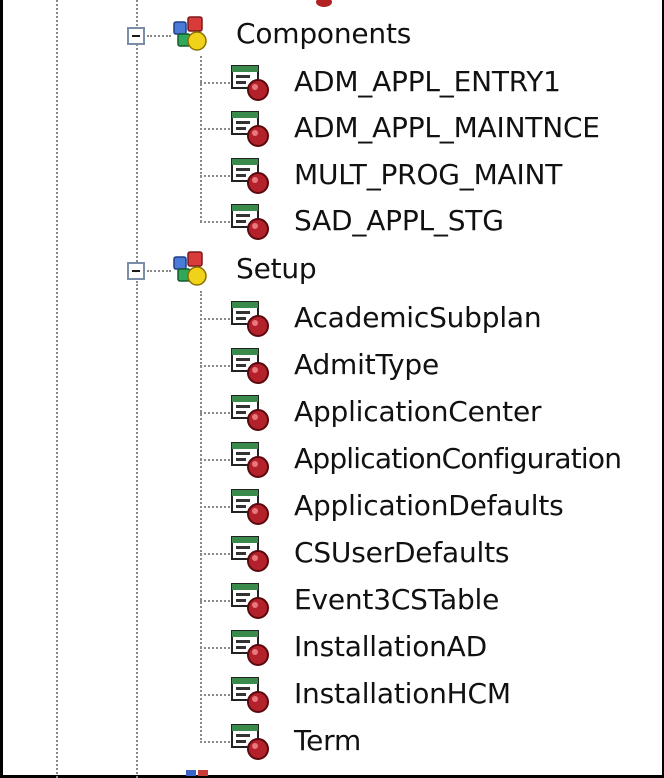  Describe the element at coordinates (447, 127) in the screenshot. I see `tree-item-label: ADM_APPL_MAINTNCE` at that location.